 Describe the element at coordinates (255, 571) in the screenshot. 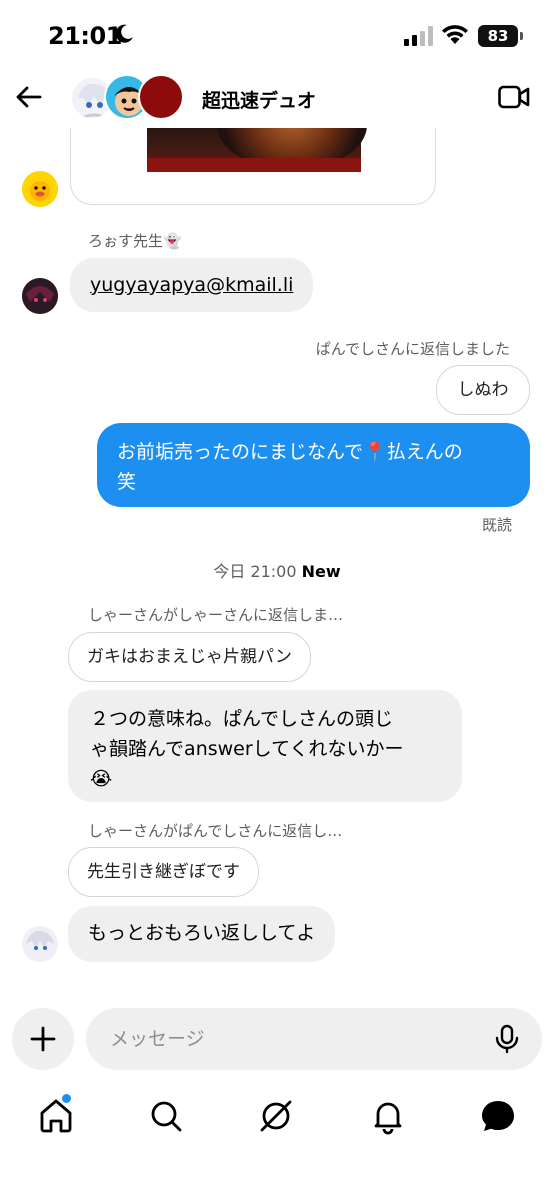

I see `separator-time: 今日 21:00` at that location.